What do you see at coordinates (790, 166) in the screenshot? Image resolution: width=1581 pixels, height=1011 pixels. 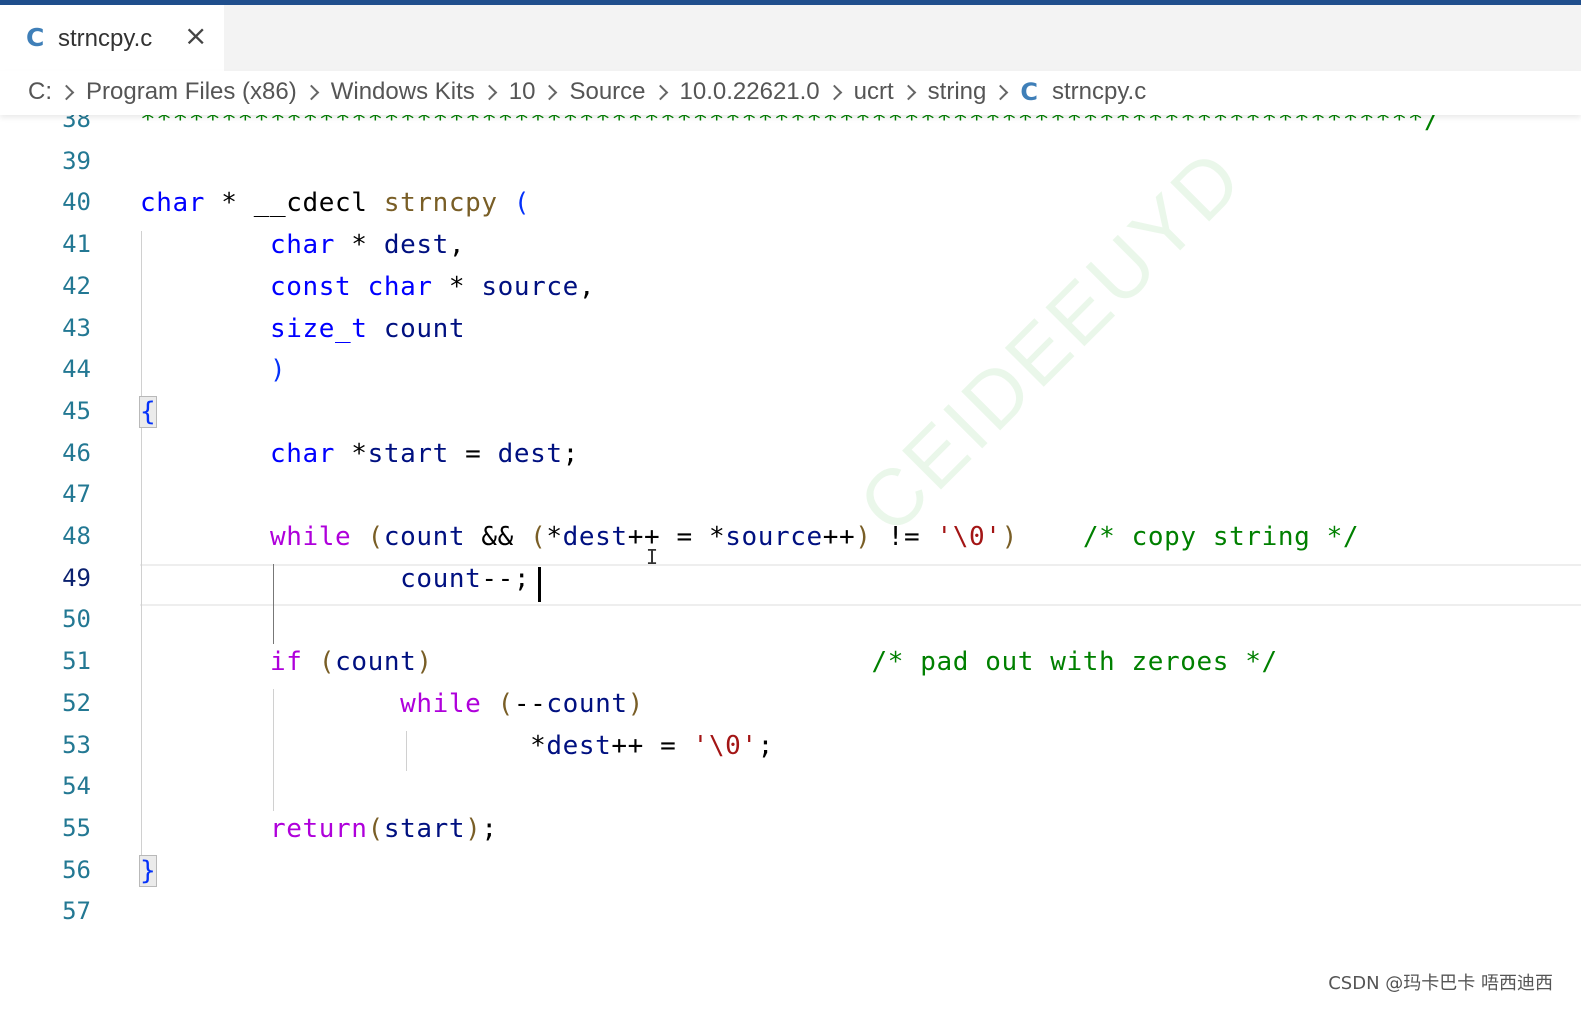 I see `code-line: 39` at bounding box center [790, 166].